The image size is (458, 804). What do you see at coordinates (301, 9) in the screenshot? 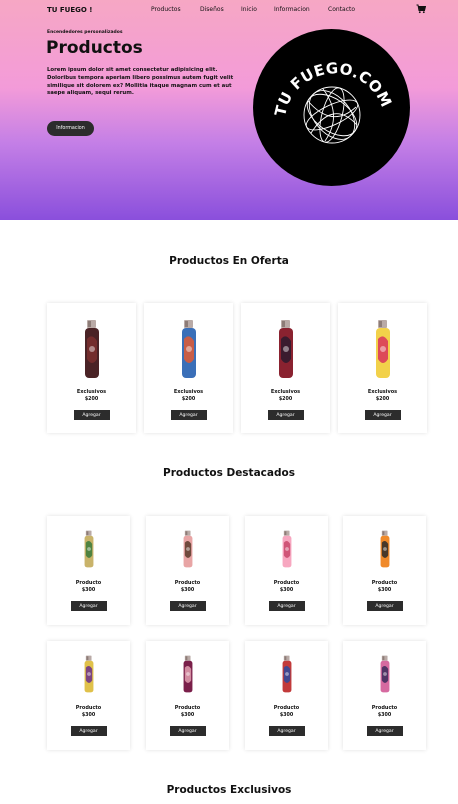
I see `nav-informacion: Informacion` at bounding box center [301, 9].